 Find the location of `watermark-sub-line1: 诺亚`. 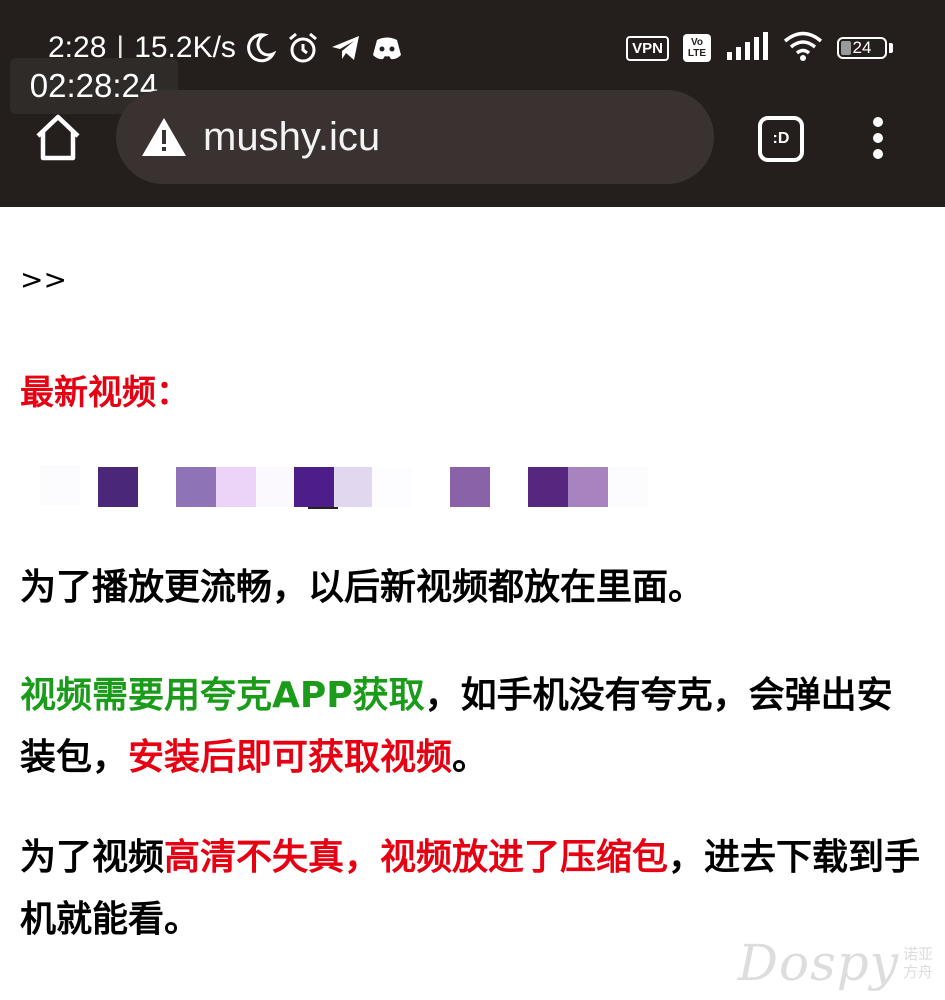

watermark-sub-line1: 诺亚 is located at coordinates (917, 954).